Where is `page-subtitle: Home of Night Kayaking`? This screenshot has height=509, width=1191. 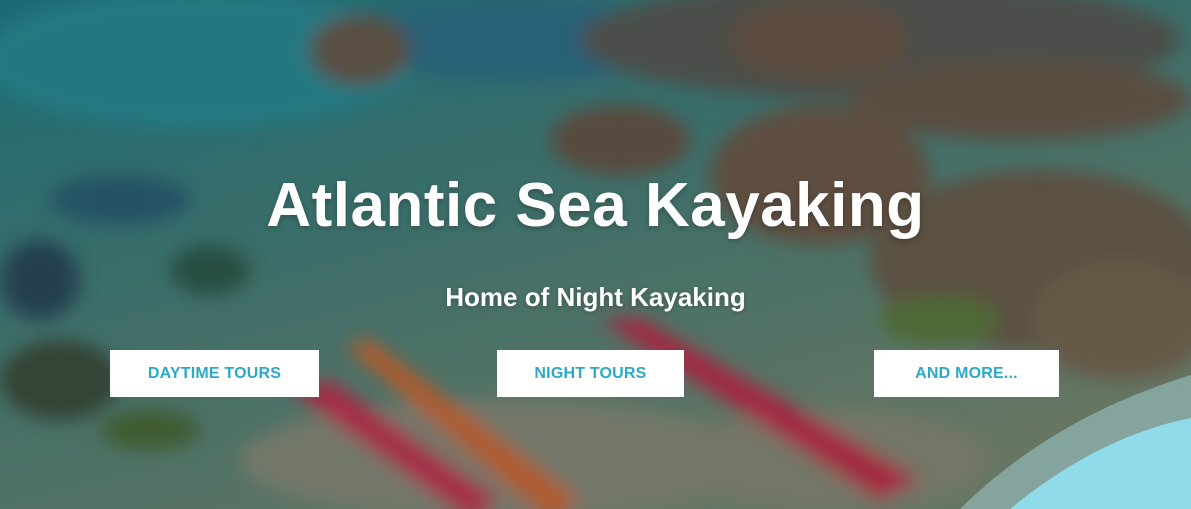 page-subtitle: Home of Night Kayaking is located at coordinates (595, 297).